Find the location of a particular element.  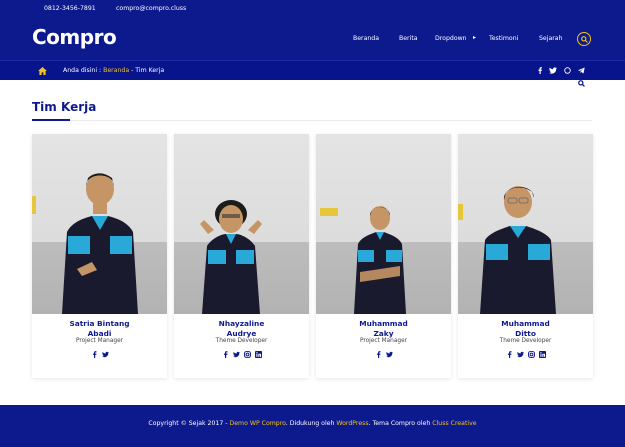

site-logo: Compro is located at coordinates (74, 37).